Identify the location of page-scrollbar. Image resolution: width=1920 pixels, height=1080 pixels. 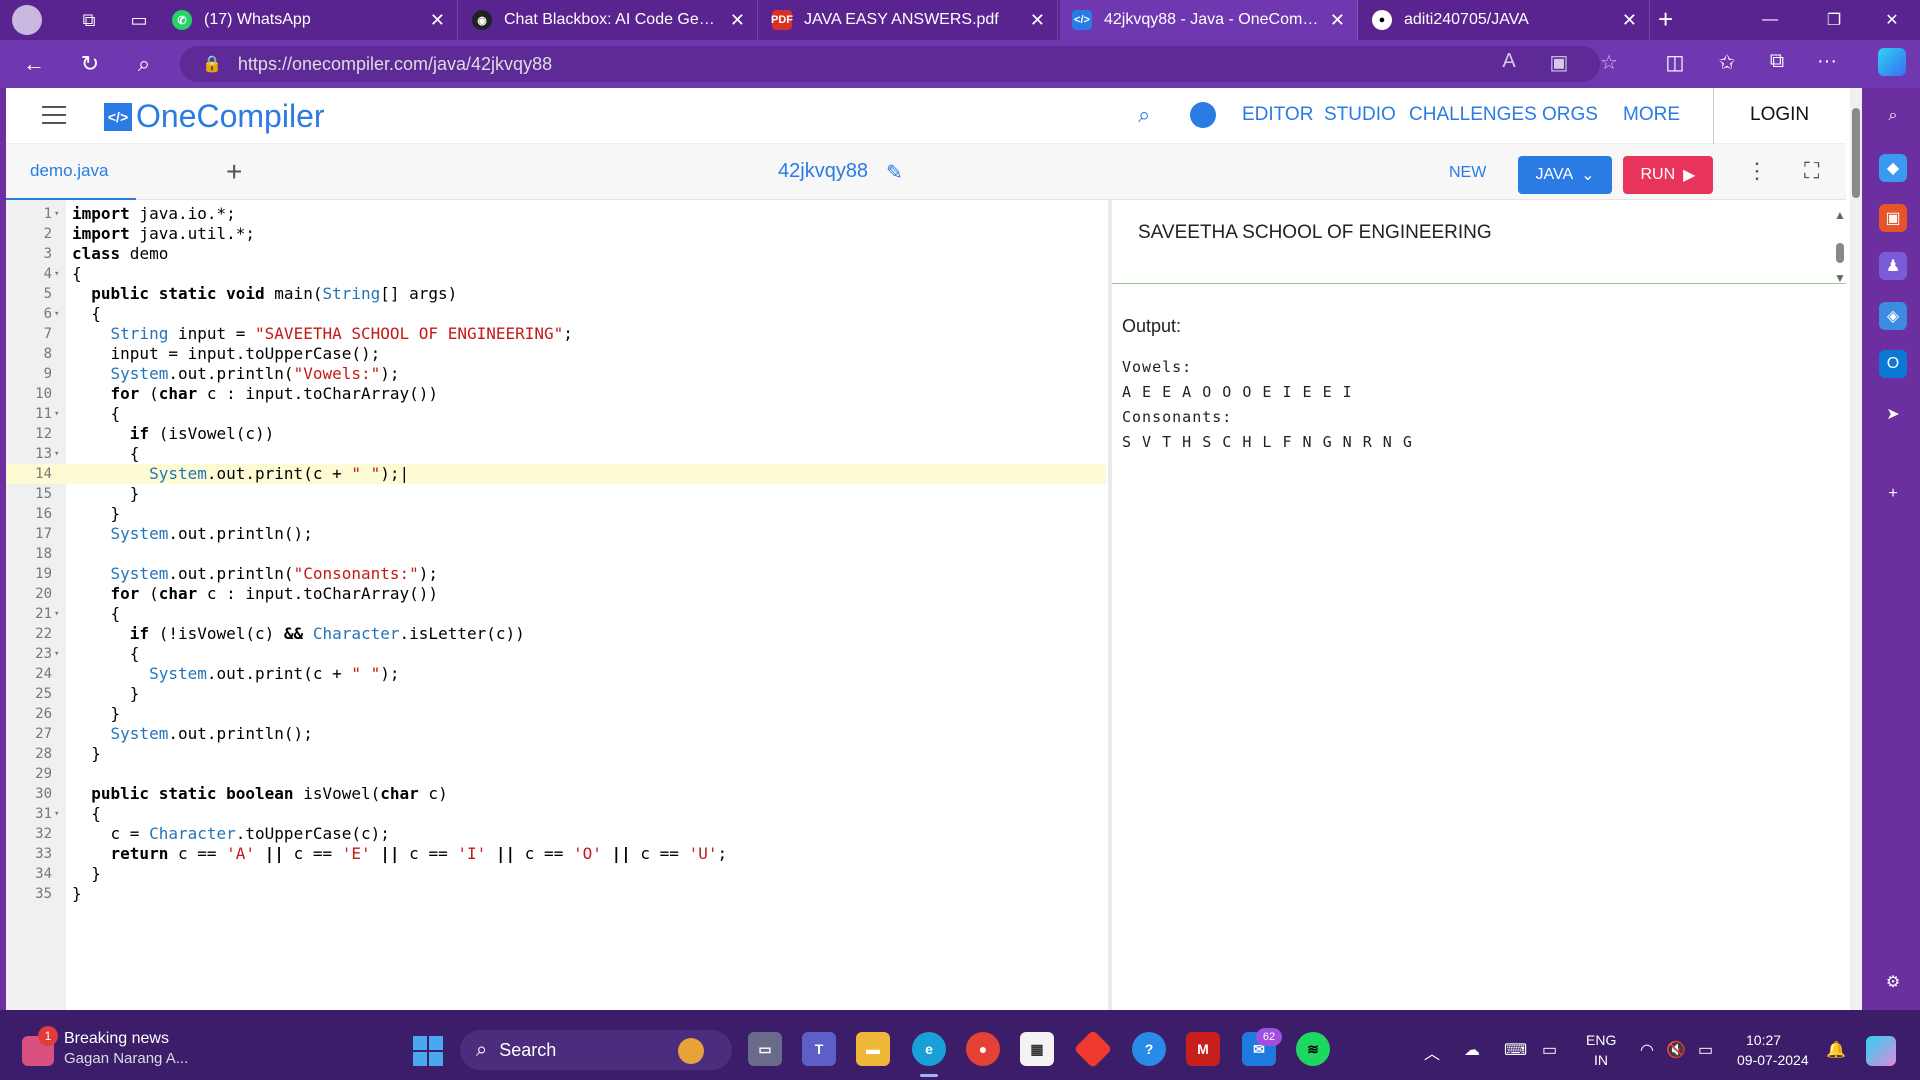
(1856, 549).